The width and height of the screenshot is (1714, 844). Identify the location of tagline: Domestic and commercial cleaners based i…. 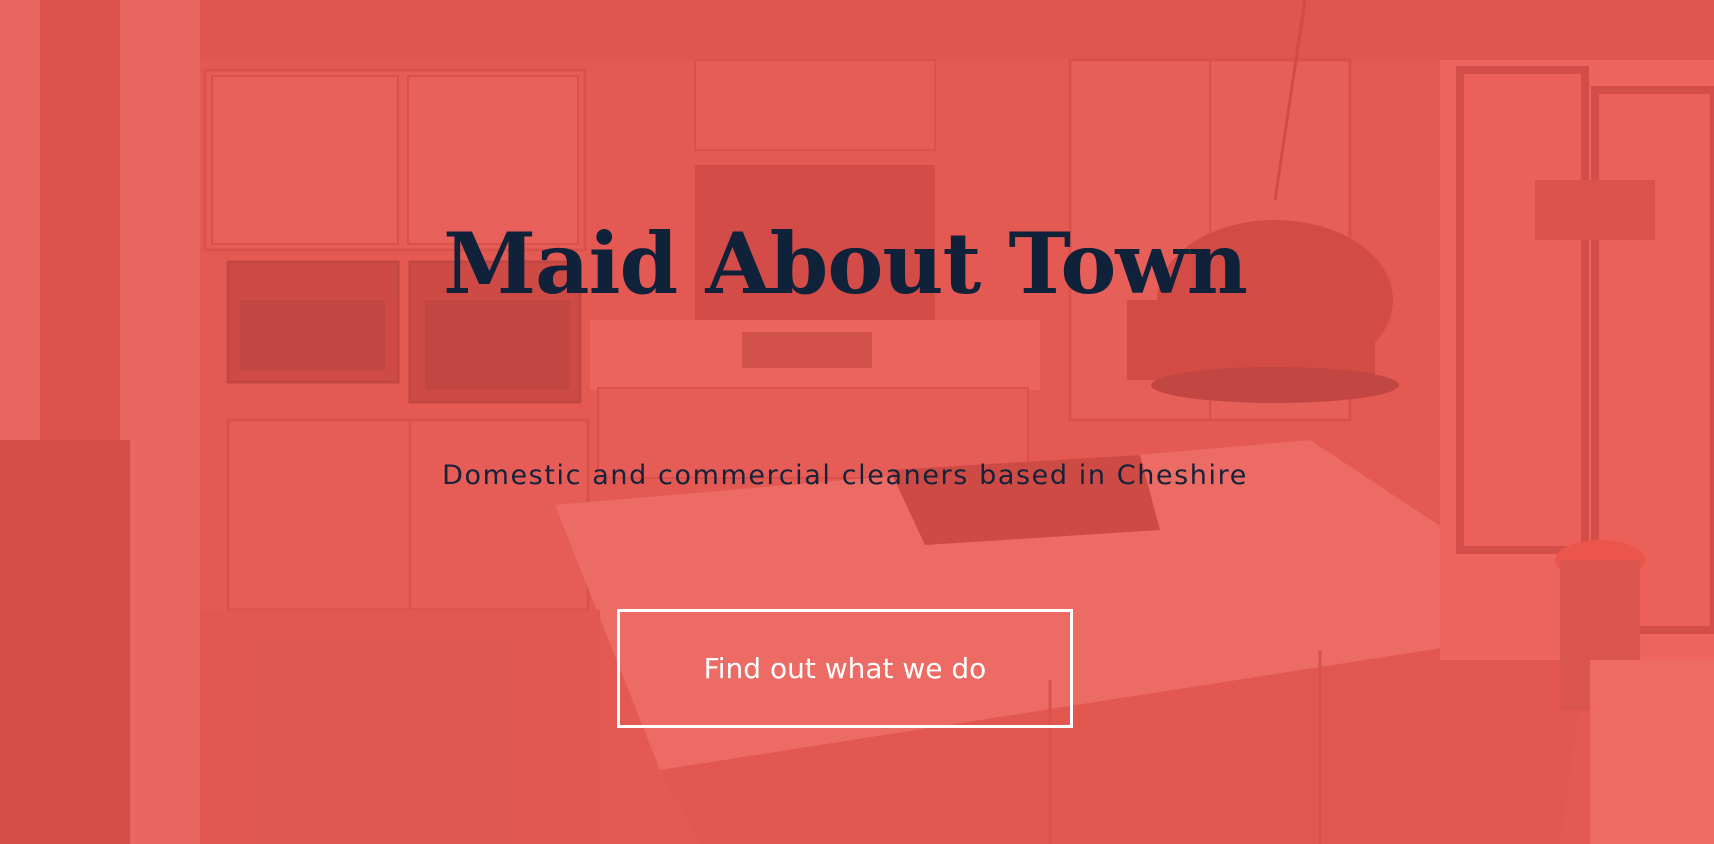
(845, 475).